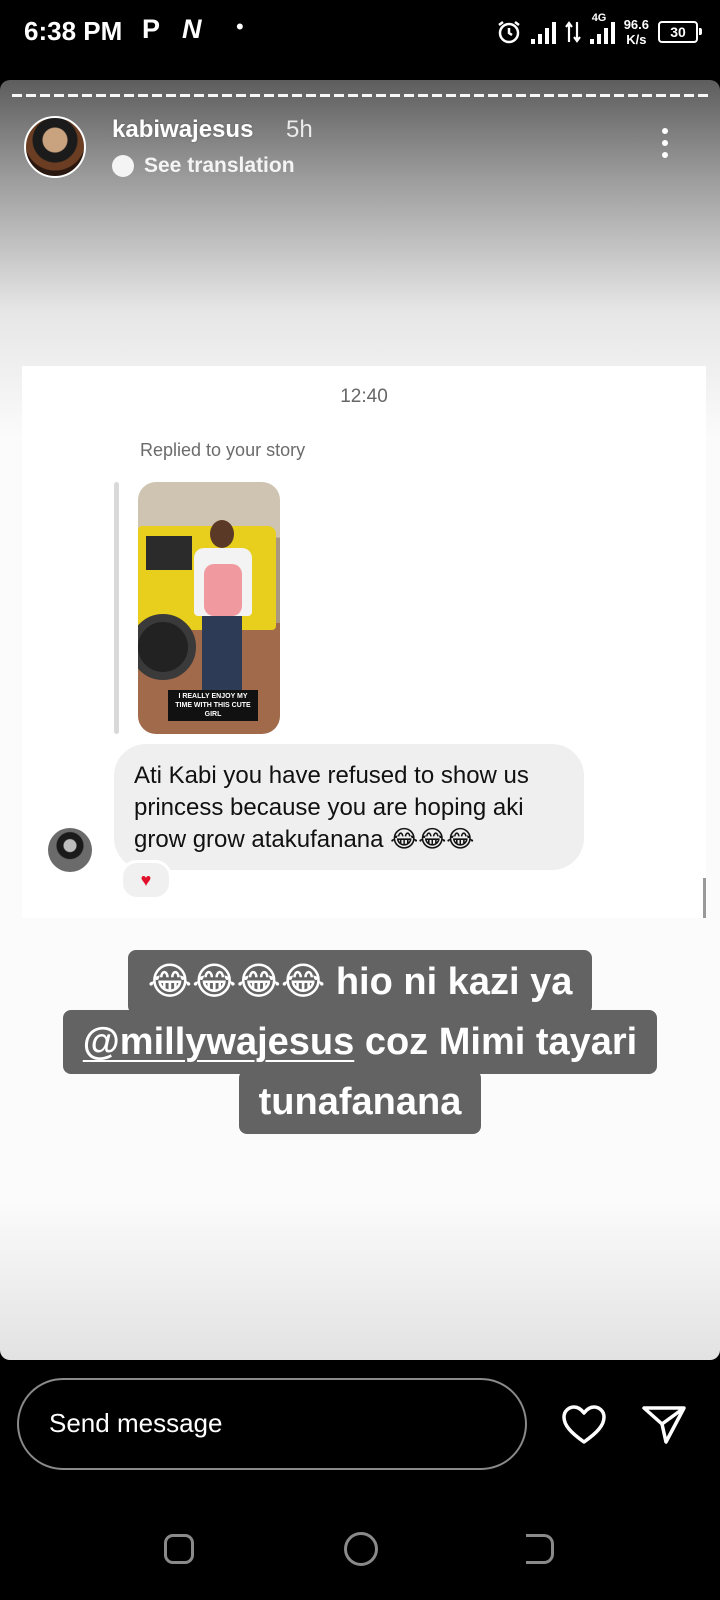 This screenshot has height=1600, width=720. Describe the element at coordinates (602, 28) in the screenshot. I see `signal-icon-sim2: 4G` at that location.